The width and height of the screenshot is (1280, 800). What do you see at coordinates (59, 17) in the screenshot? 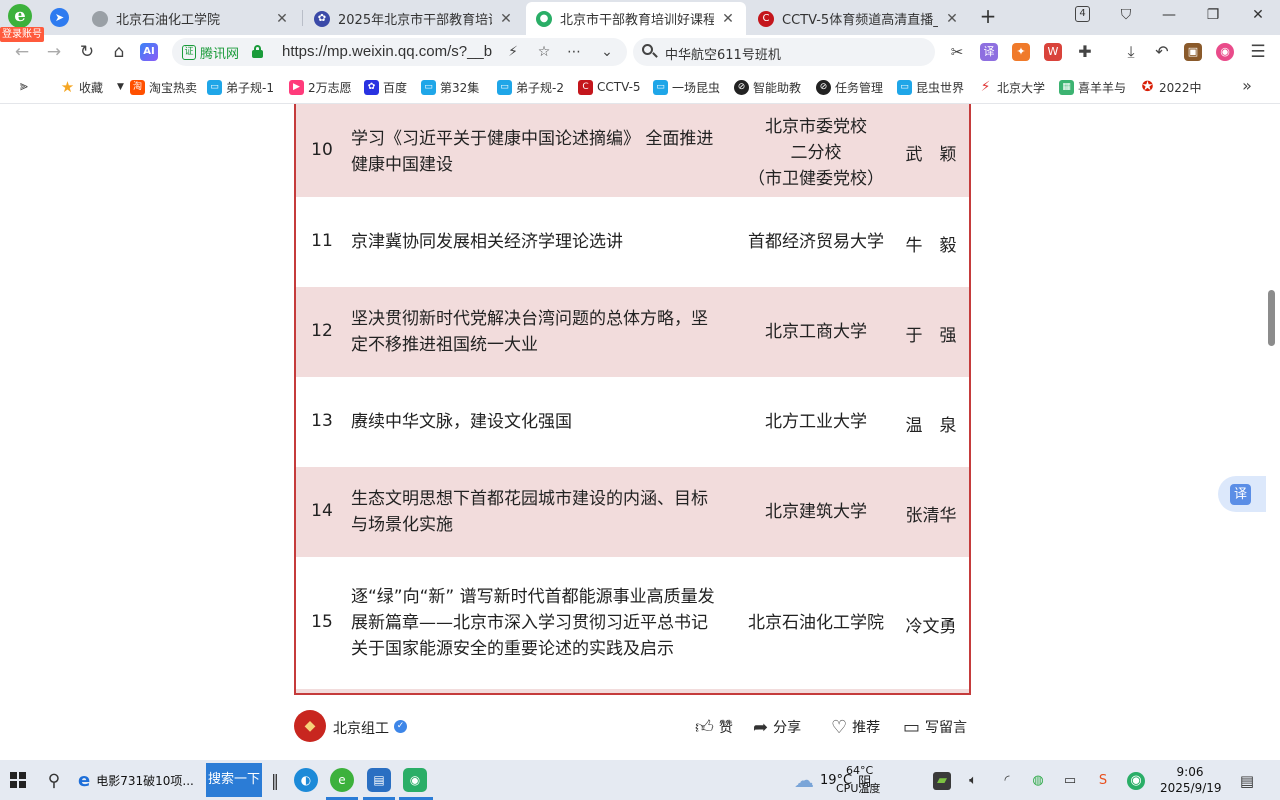
I see `telegram-icon: ➤` at bounding box center [59, 17].